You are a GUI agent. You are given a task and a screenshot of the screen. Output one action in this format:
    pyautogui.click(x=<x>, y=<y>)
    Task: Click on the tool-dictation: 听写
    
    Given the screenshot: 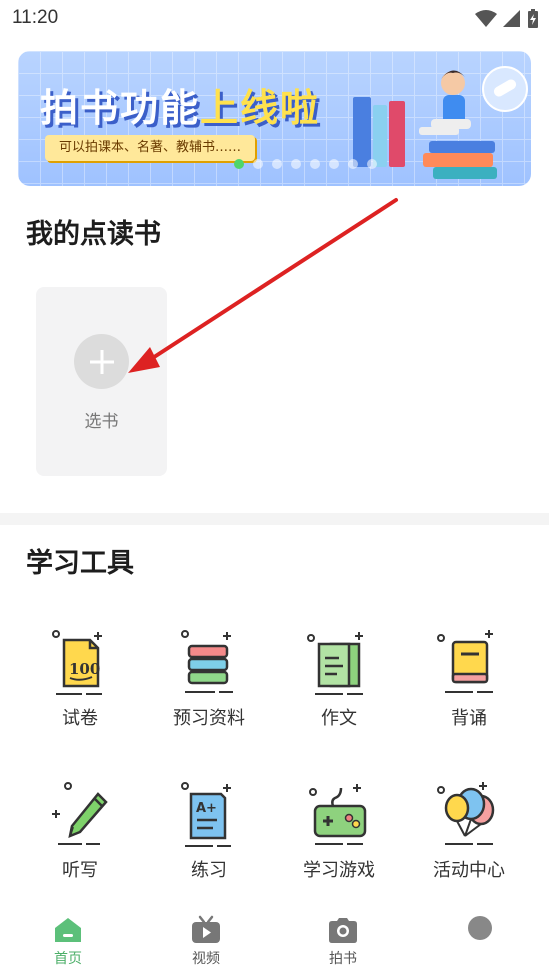 What is the action you would take?
    pyautogui.click(x=80, y=835)
    